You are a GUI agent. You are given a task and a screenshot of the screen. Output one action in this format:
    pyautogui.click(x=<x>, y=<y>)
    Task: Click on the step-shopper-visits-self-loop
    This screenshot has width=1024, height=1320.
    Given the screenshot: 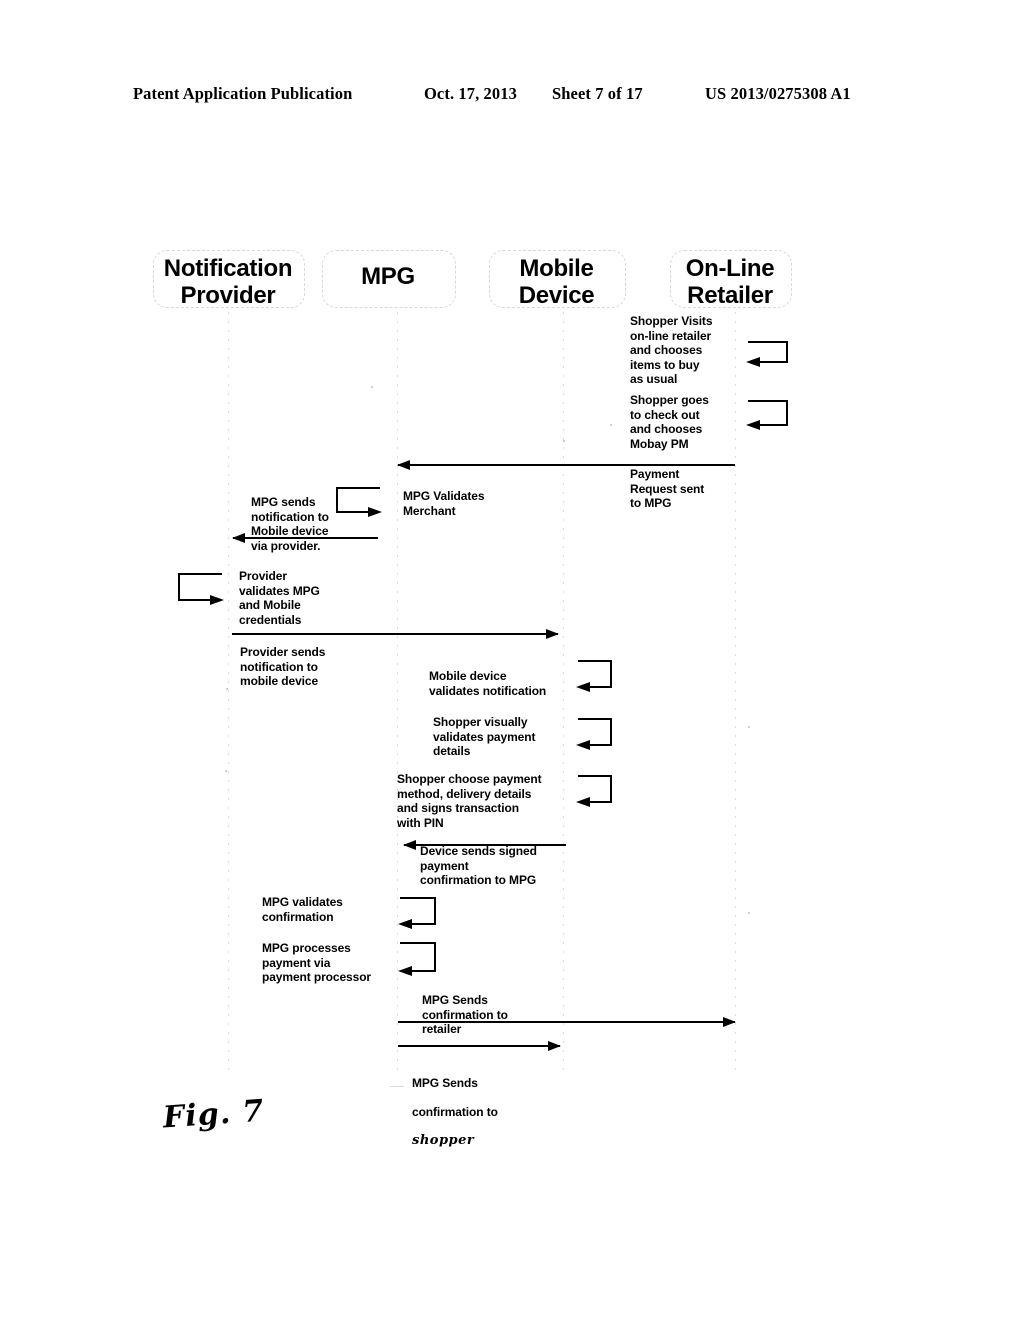 What is the action you would take?
    pyautogui.click(x=767, y=354)
    